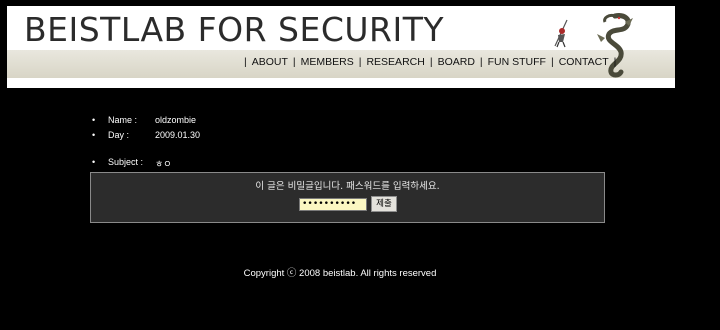  I want to click on nav-fun-stuff: FUN STUFF, so click(517, 62).